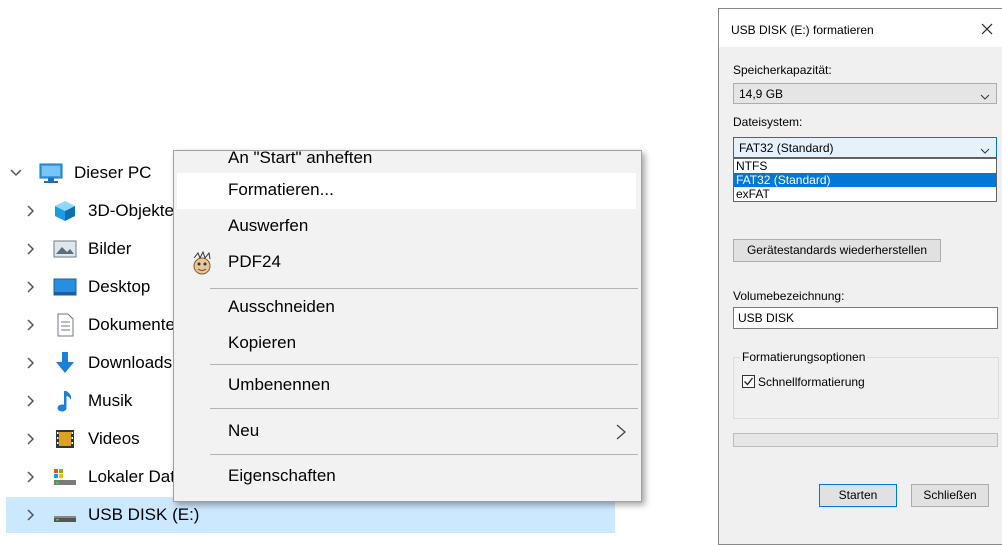 Image resolution: width=1002 pixels, height=545 pixels. I want to click on menu-item-label: Kopieren, so click(262, 342).